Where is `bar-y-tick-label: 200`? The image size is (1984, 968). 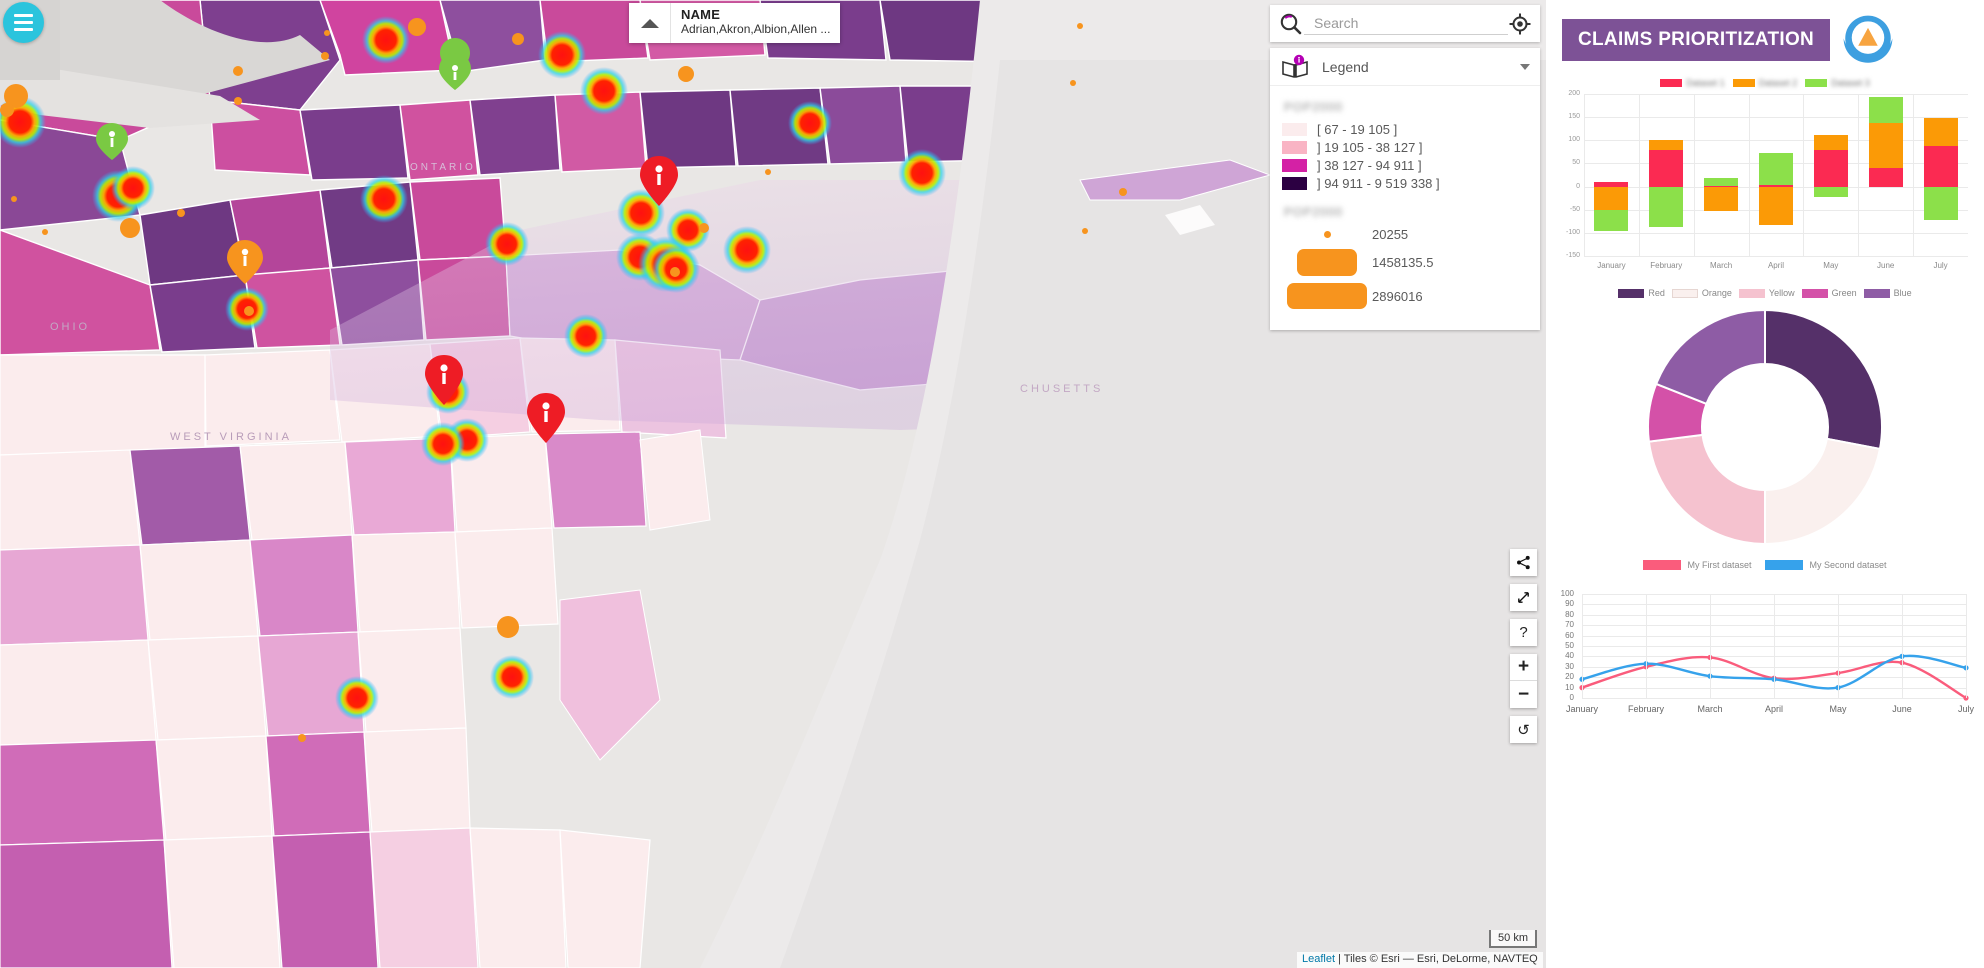
bar-y-tick-label: 200 is located at coordinates (1574, 93).